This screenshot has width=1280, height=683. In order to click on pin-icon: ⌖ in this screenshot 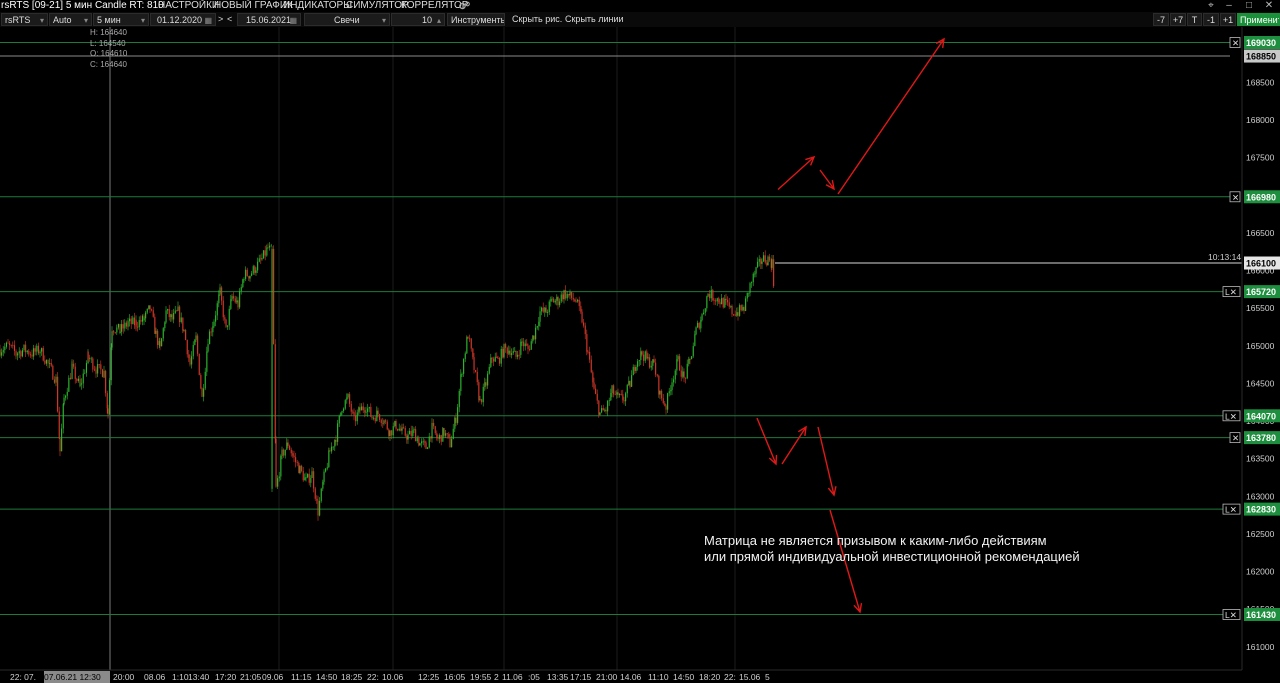, I will do `click(1211, 6)`.